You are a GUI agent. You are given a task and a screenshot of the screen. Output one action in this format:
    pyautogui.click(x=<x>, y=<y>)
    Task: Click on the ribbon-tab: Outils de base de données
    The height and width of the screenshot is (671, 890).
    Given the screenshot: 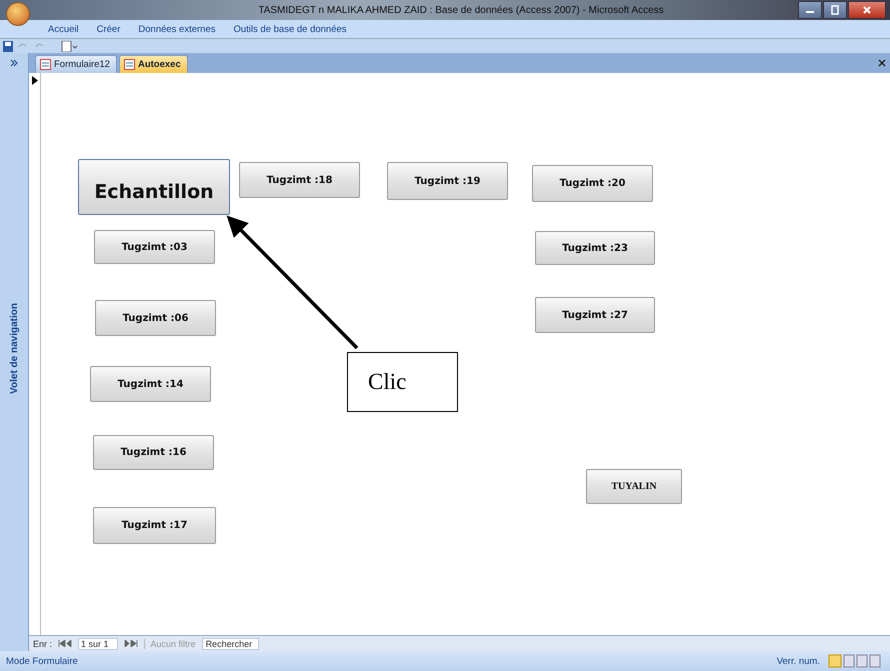 What is the action you would take?
    pyautogui.click(x=290, y=29)
    